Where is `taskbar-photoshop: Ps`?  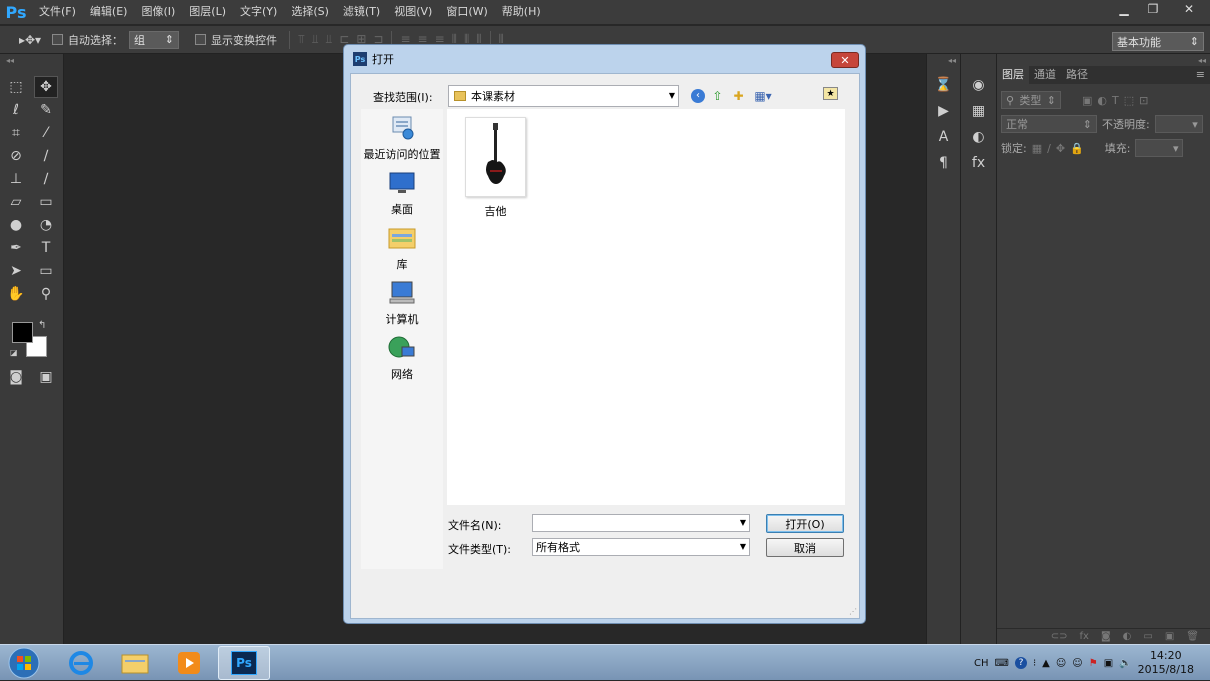
taskbar-photoshop: Ps is located at coordinates (244, 663).